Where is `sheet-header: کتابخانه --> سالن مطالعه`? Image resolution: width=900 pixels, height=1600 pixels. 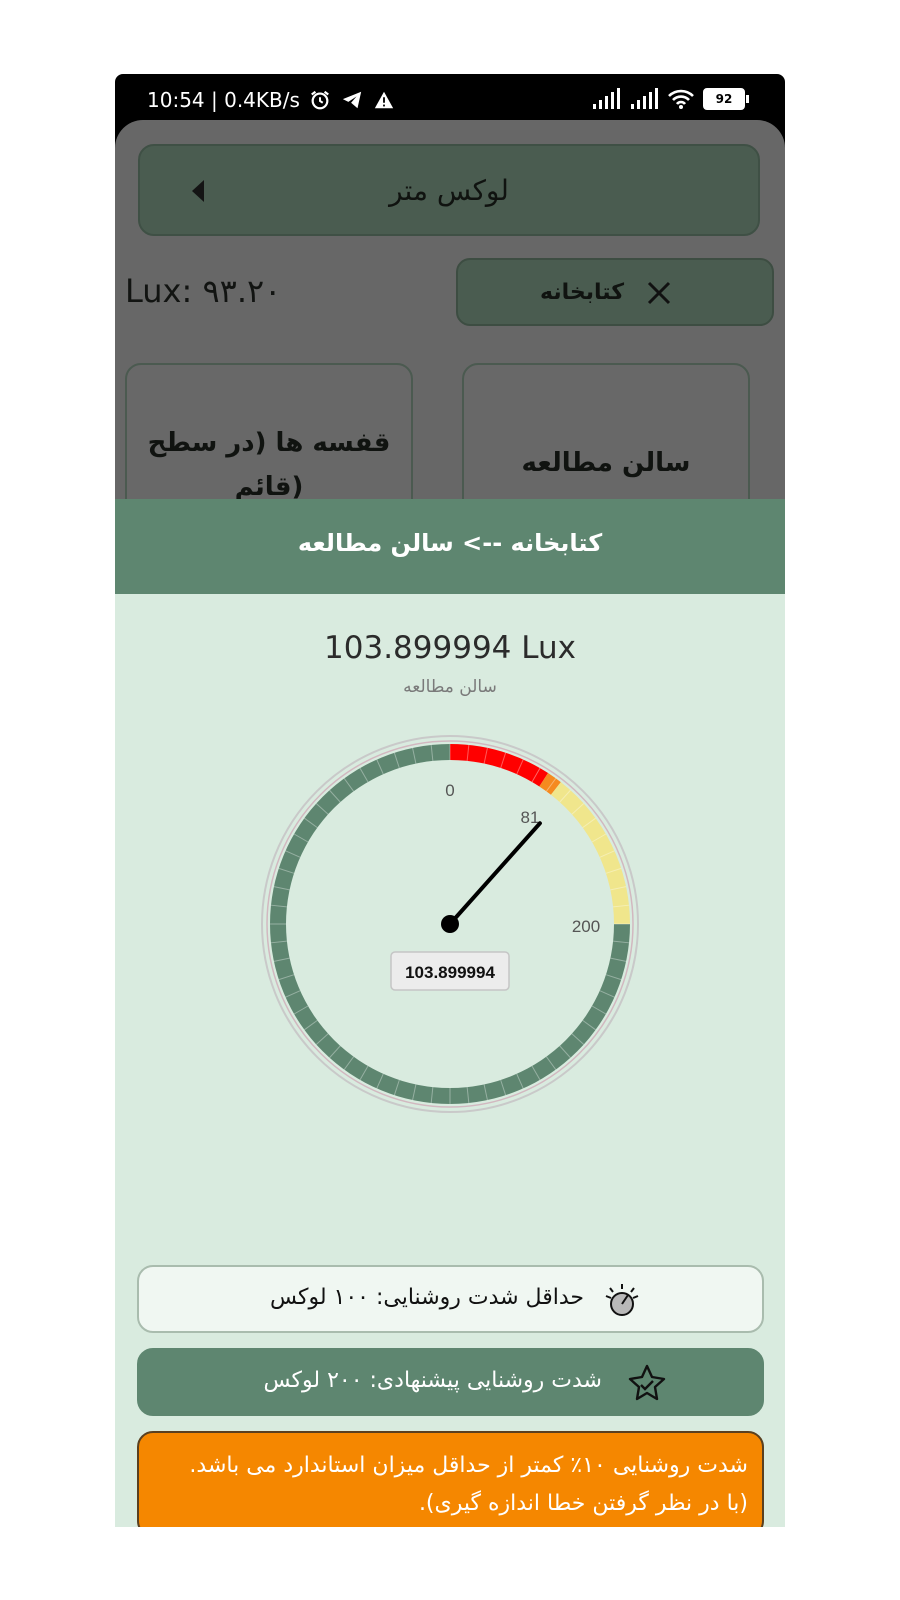 sheet-header: کتابخانه --> سالن مطالعه is located at coordinates (450, 546).